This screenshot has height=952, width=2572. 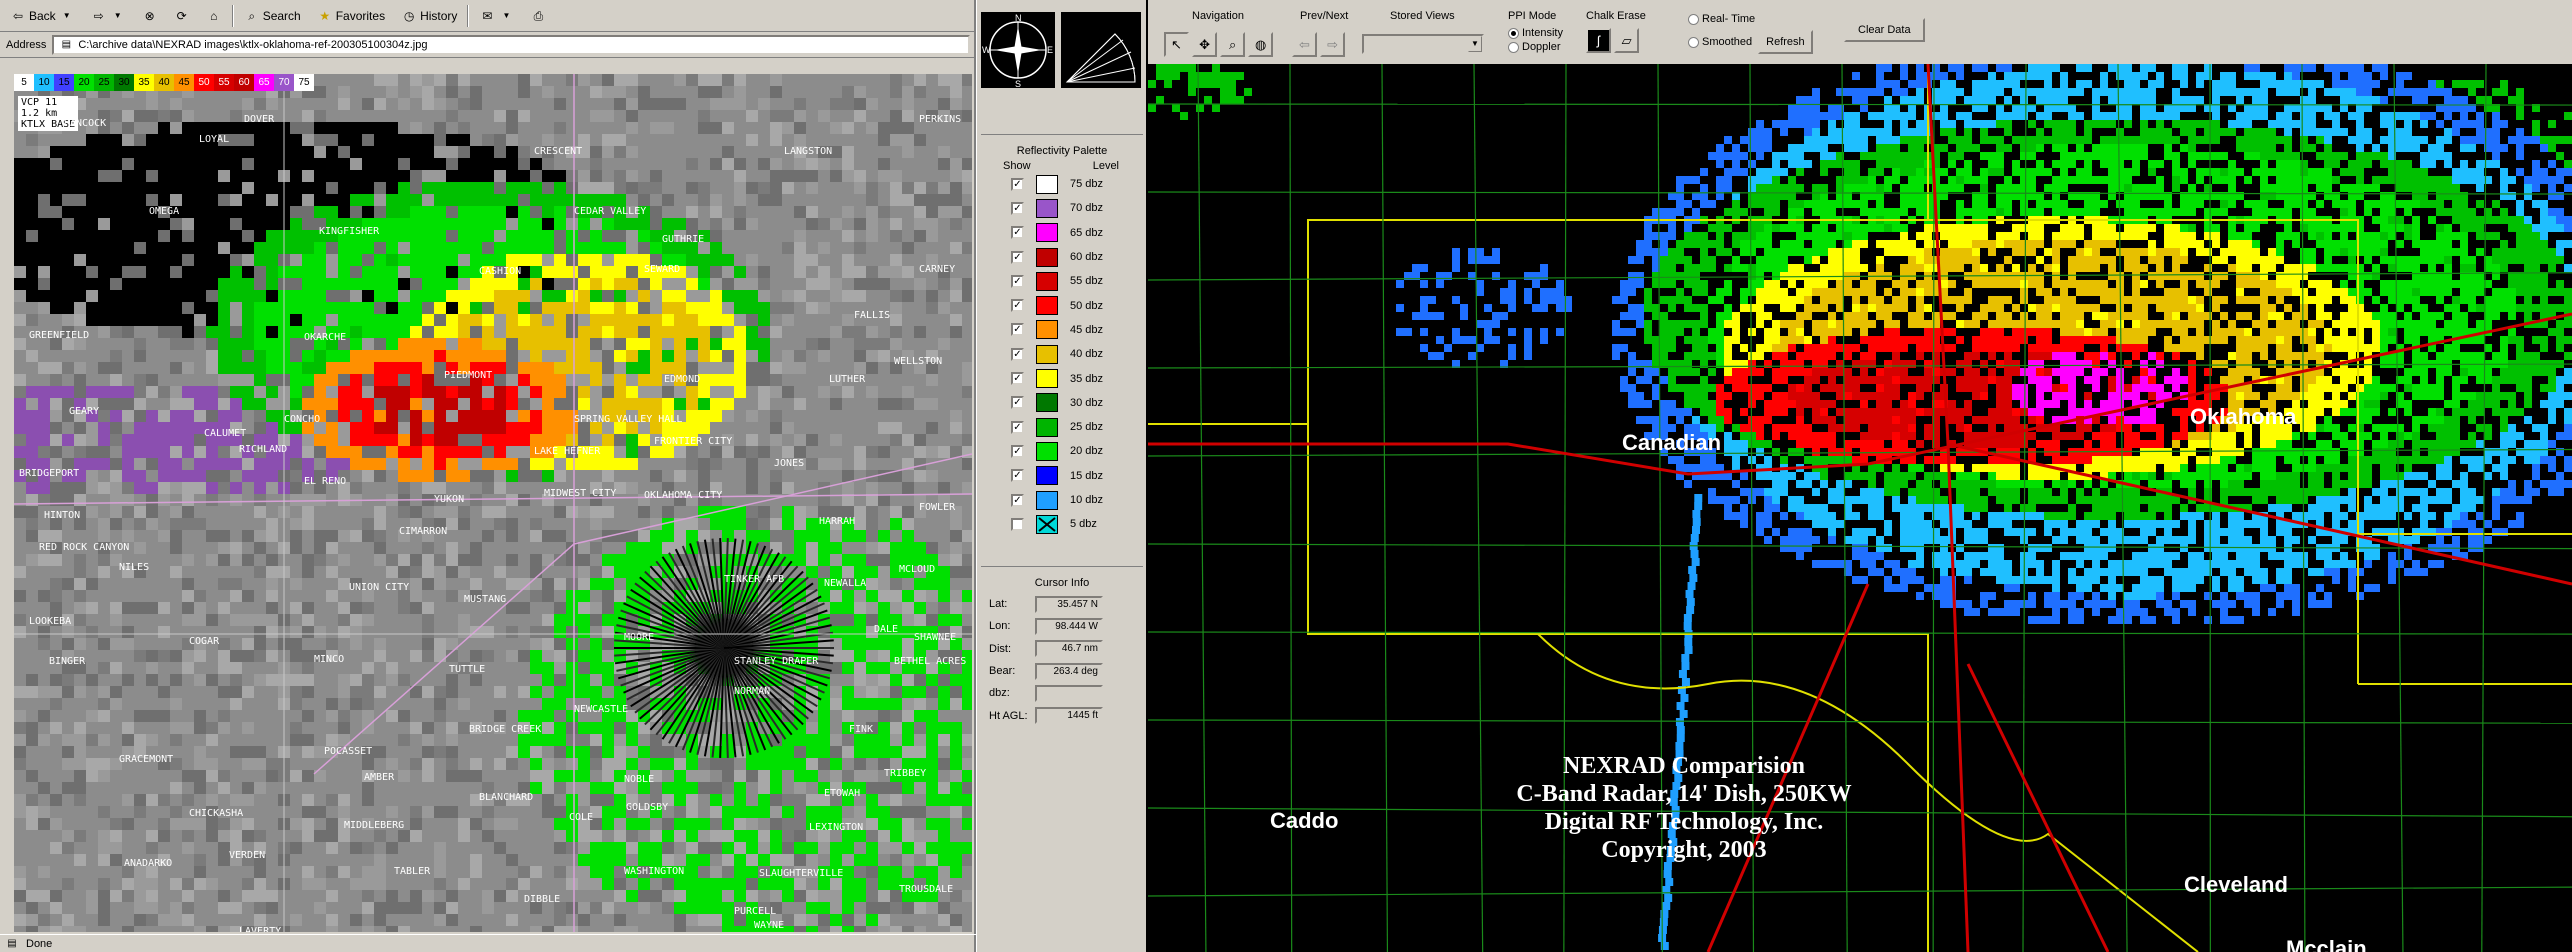 I want to click on refresh-button: Refresh, so click(x=1785, y=42).